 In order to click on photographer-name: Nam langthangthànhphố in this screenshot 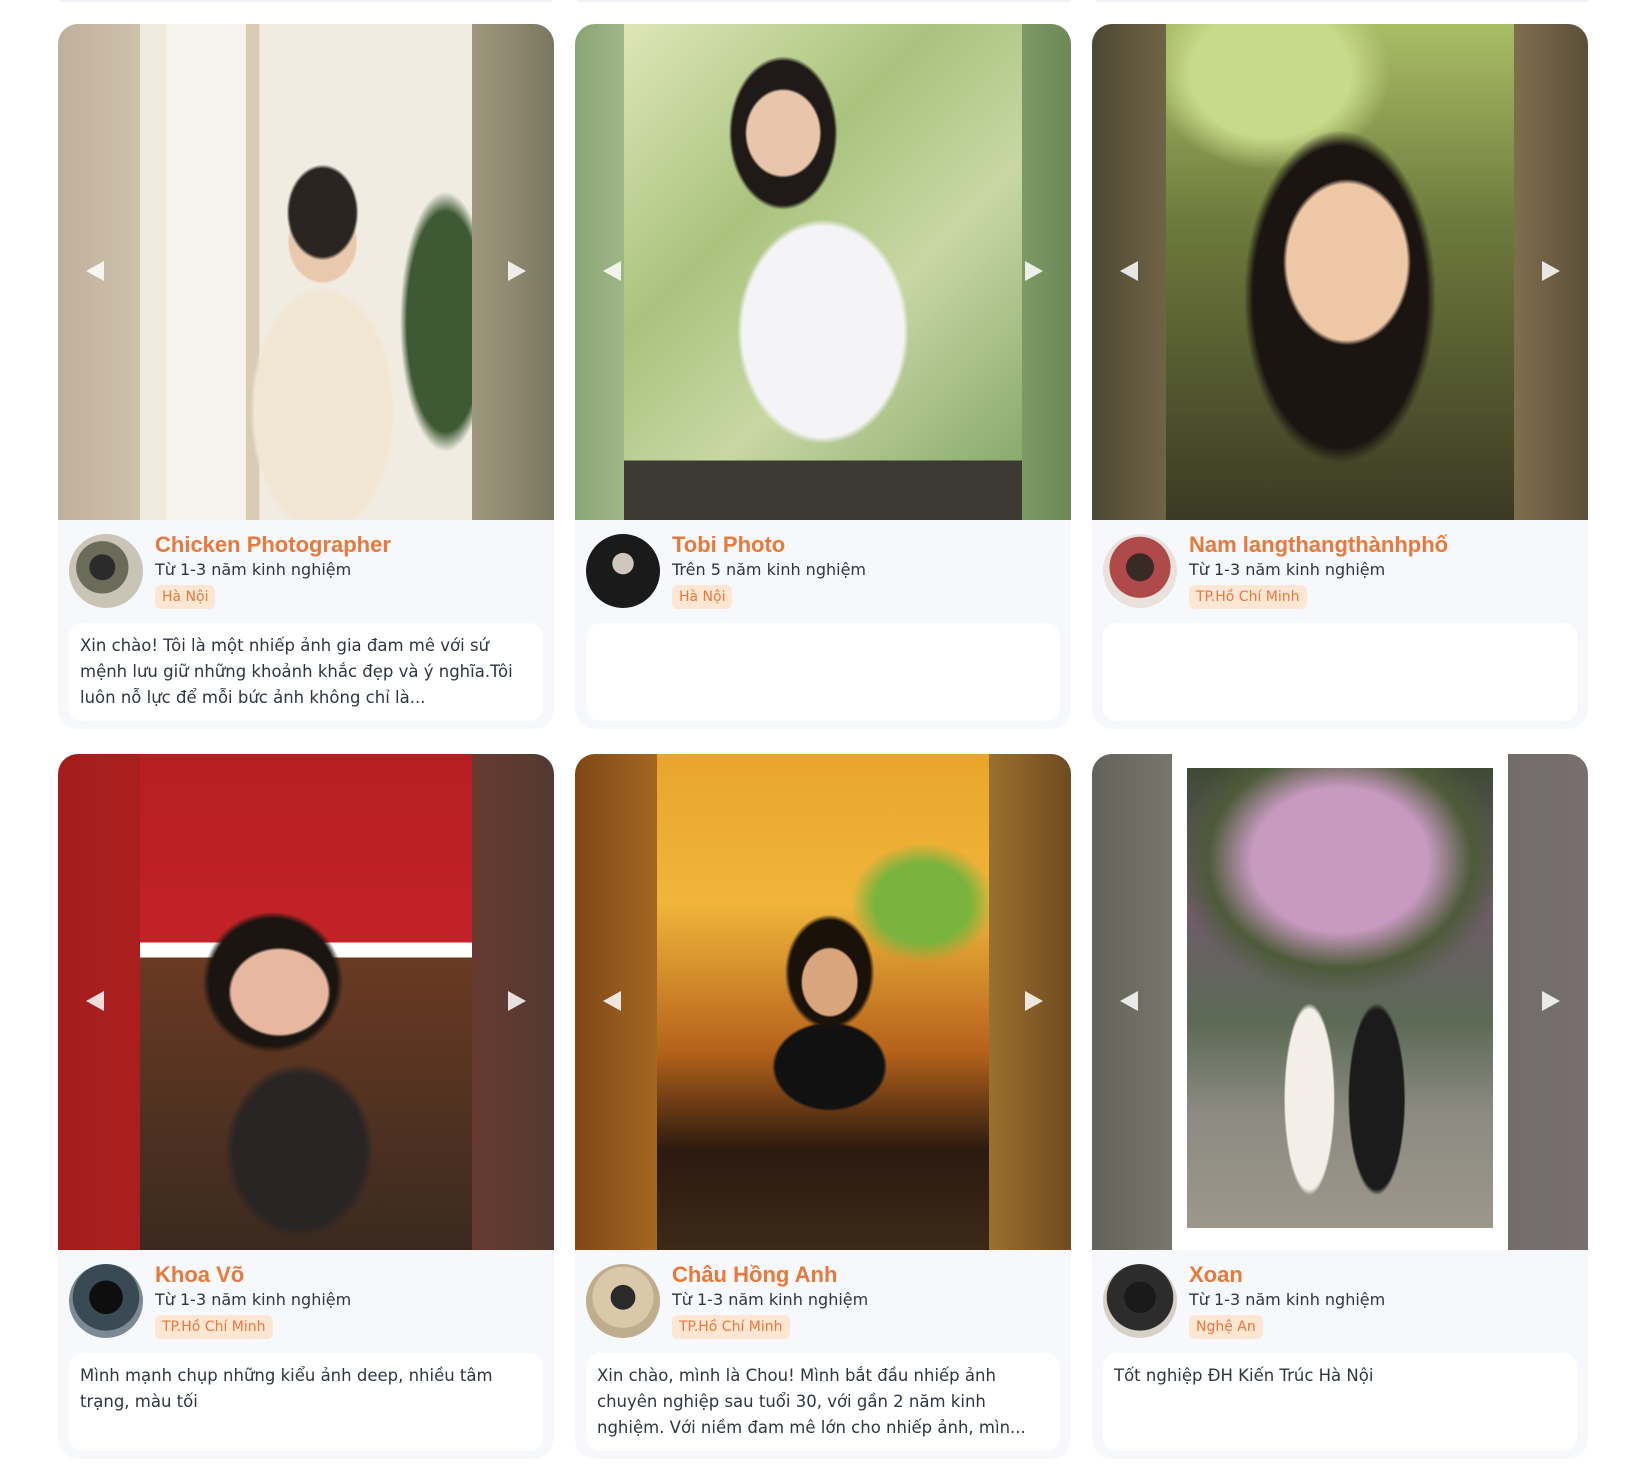, I will do `click(1318, 545)`.